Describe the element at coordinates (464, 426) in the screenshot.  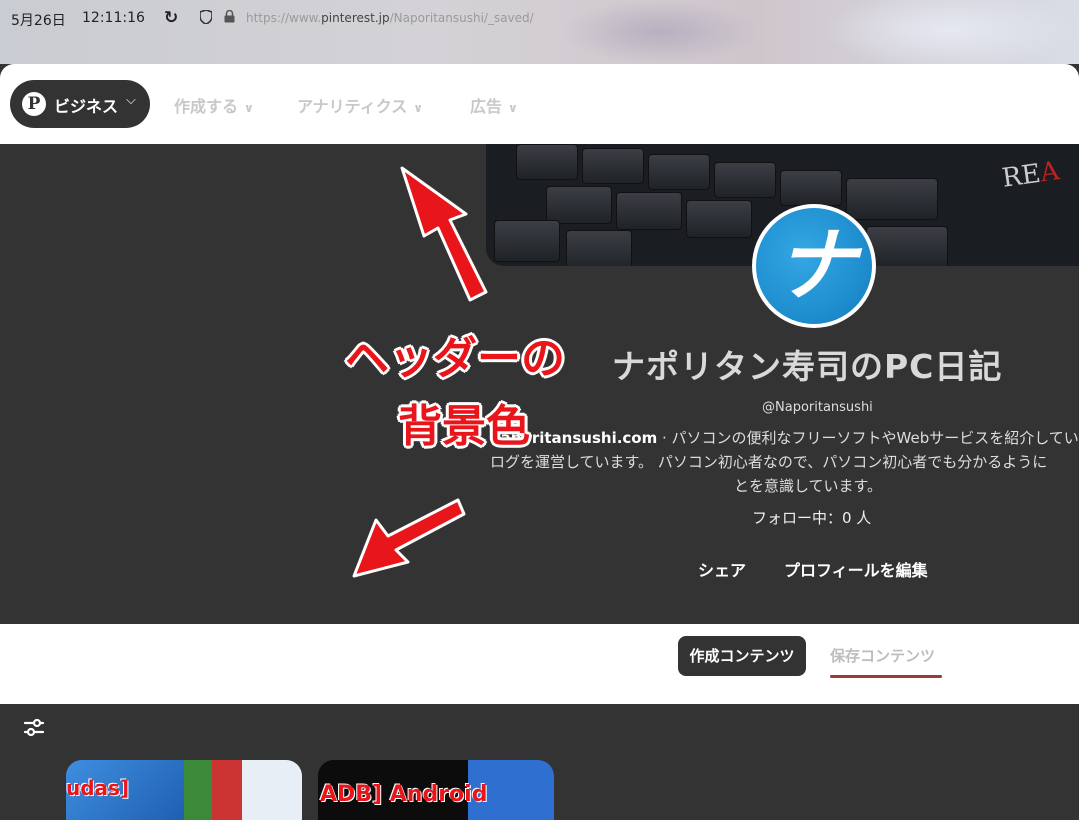
I see `annotation-label-line-2: 背景色` at that location.